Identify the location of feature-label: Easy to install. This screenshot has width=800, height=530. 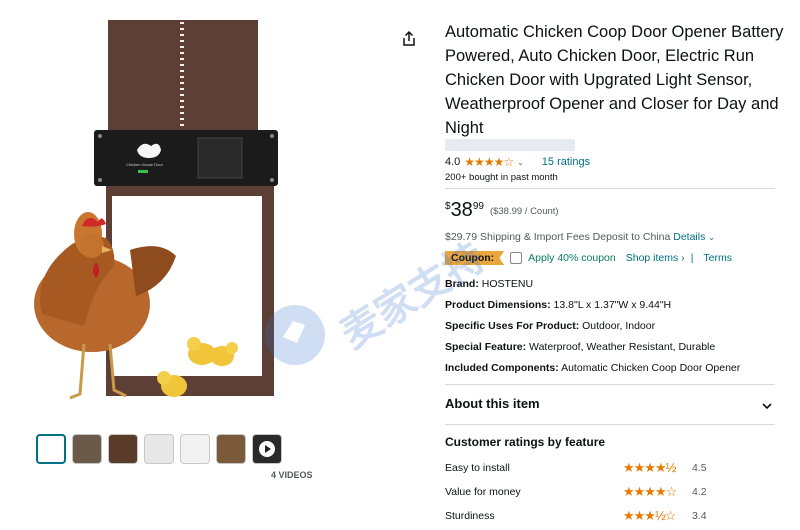
(477, 468).